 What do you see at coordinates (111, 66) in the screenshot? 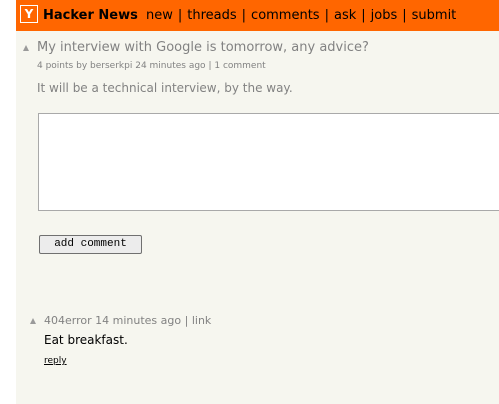
I see `story-author: berserkpi` at bounding box center [111, 66].